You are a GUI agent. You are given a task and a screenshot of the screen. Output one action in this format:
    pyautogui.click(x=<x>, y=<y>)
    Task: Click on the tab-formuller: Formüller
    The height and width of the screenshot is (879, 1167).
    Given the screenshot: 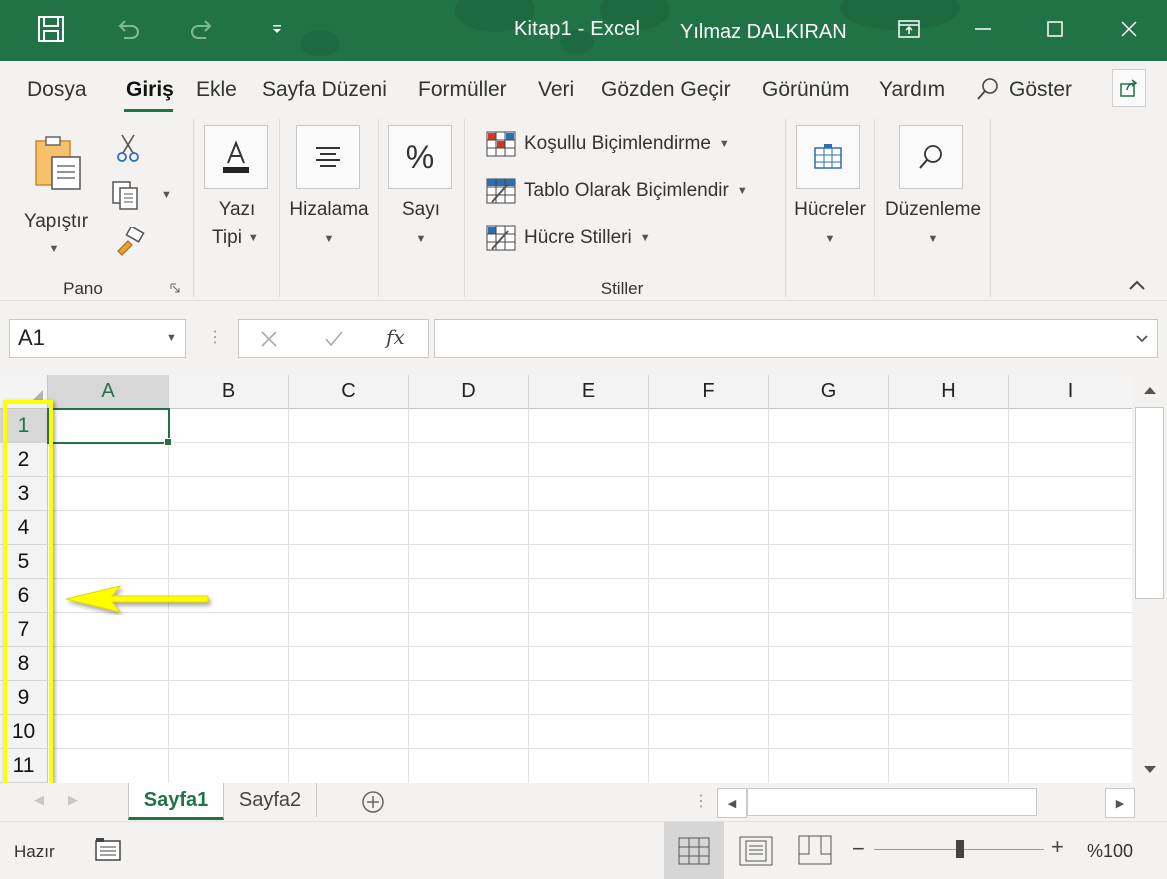 What is the action you would take?
    pyautogui.click(x=462, y=90)
    